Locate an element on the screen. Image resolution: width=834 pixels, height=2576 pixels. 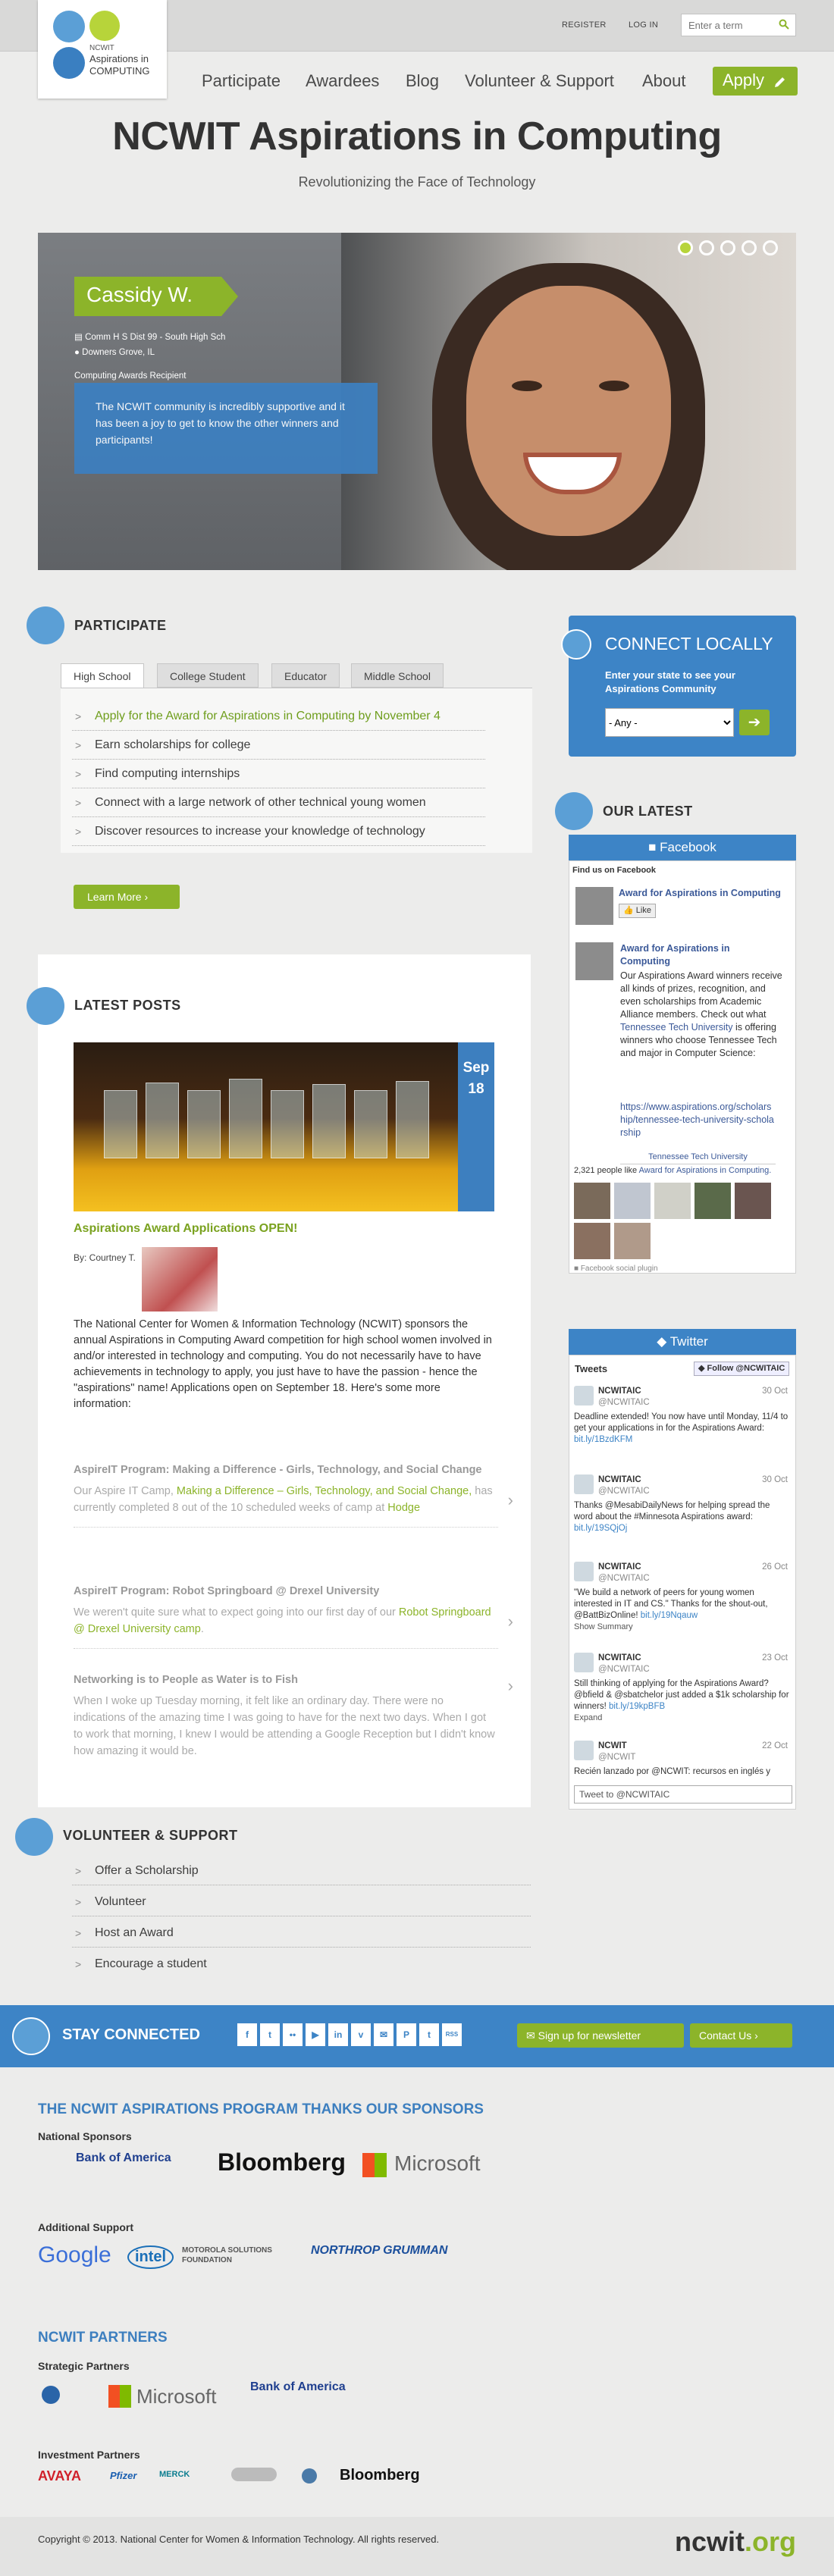
nav-participate: Participate is located at coordinates (242, 81).